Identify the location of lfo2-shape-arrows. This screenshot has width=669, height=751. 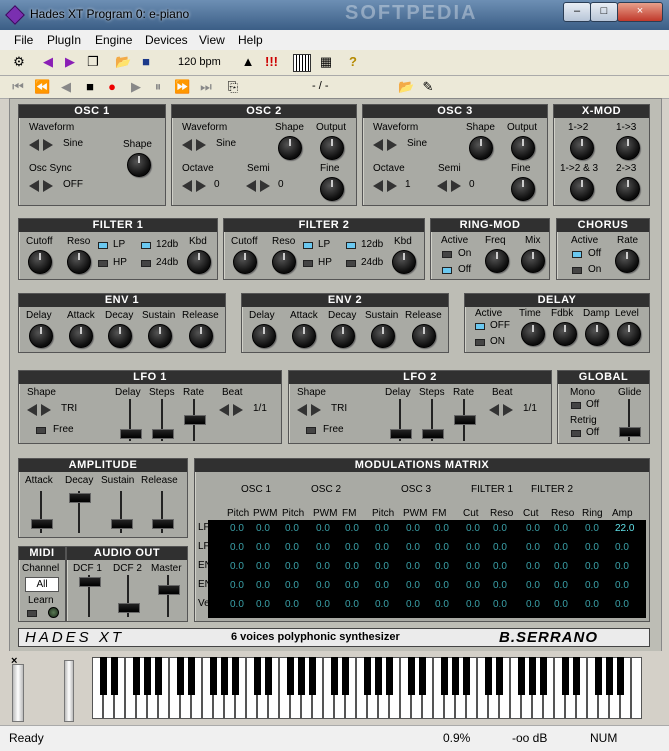
(310, 410).